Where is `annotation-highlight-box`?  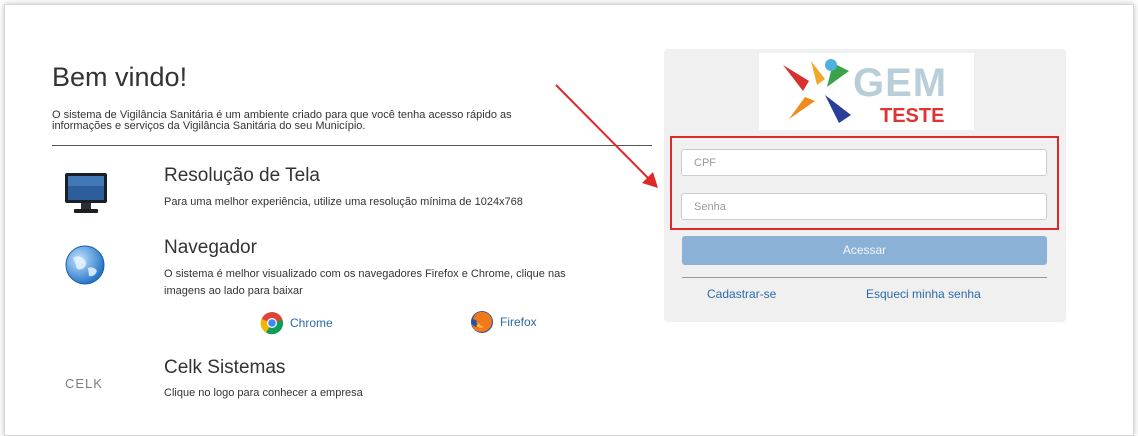 annotation-highlight-box is located at coordinates (864, 183).